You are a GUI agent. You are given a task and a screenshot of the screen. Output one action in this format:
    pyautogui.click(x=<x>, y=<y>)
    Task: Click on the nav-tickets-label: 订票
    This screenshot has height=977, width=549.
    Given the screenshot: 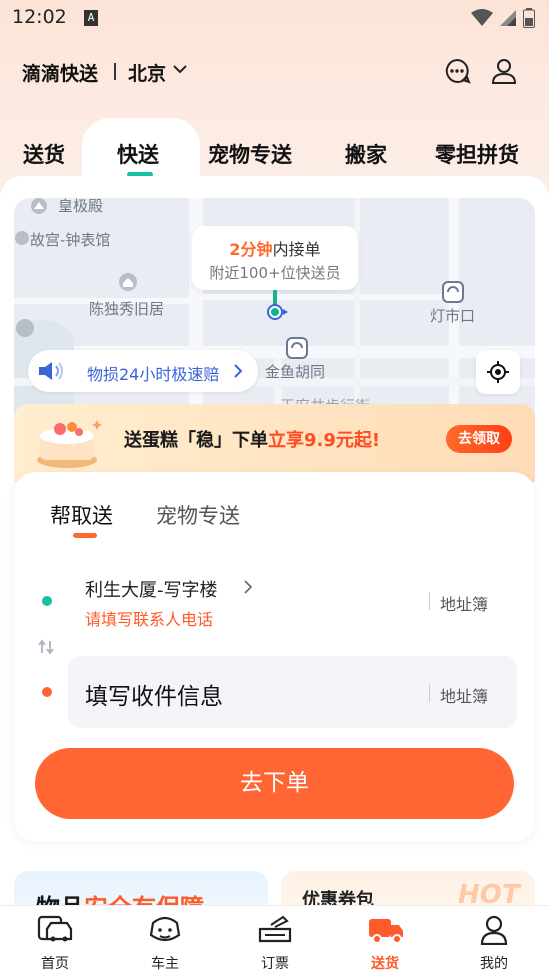 What is the action you would take?
    pyautogui.click(x=275, y=964)
    